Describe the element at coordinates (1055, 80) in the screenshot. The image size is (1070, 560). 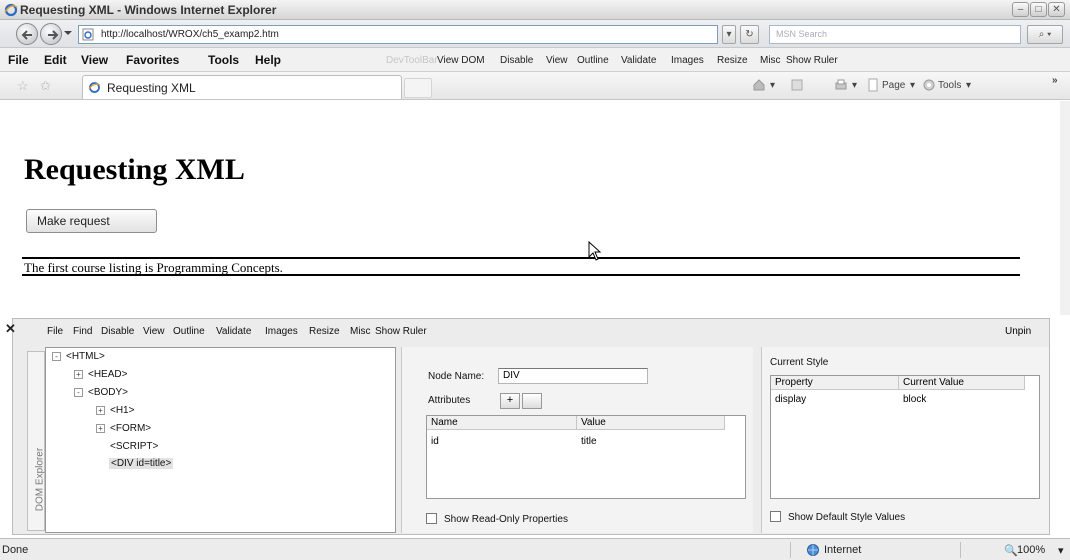
I see `chevron-more-icon: »` at that location.